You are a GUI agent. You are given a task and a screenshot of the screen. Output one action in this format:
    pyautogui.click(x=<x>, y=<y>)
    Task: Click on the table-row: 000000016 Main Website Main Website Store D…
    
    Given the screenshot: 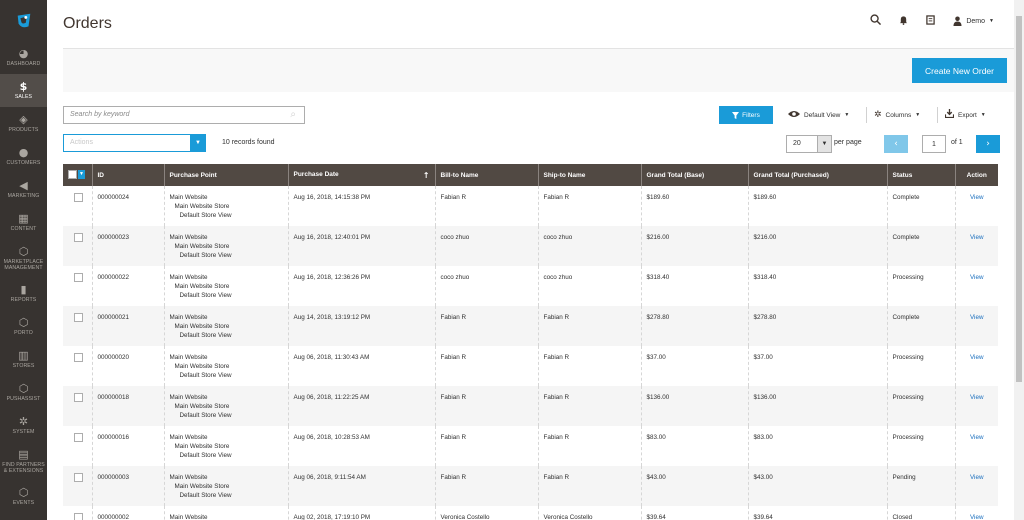 What is the action you would take?
    pyautogui.click(x=530, y=446)
    